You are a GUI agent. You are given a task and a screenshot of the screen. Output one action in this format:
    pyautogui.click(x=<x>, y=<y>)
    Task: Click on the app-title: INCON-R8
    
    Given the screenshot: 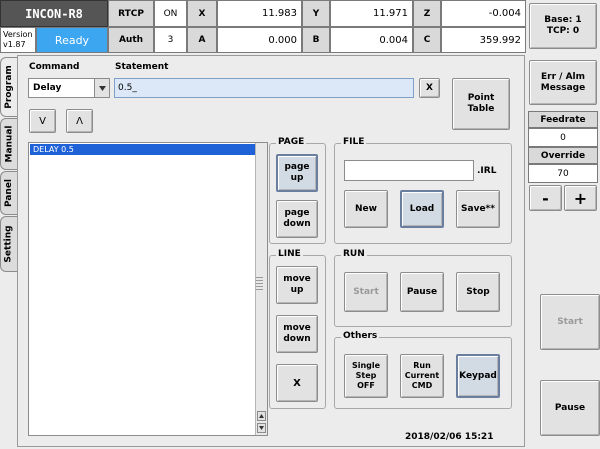 What is the action you would take?
    pyautogui.click(x=54, y=13)
    